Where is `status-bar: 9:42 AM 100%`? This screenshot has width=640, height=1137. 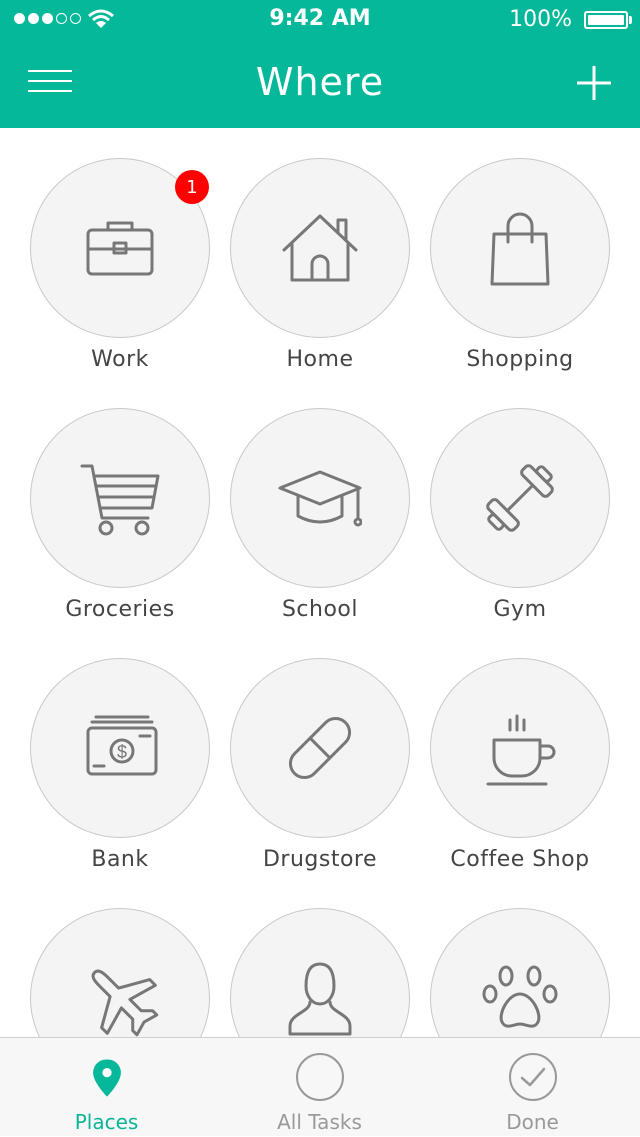
status-bar: 9:42 AM 100% is located at coordinates (320, 20).